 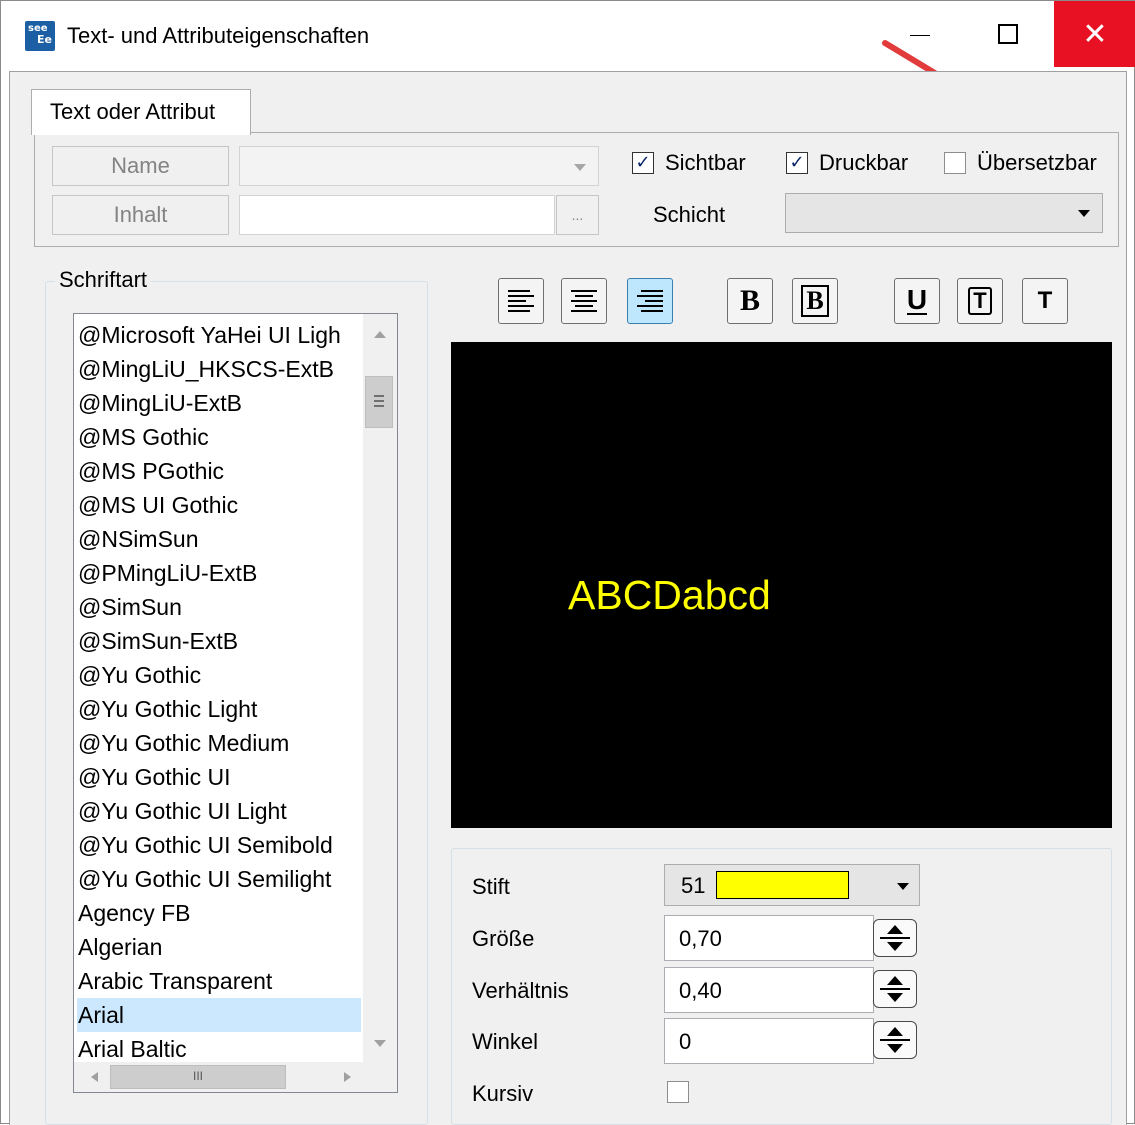 I want to click on align-right-icon, so click(x=650, y=301).